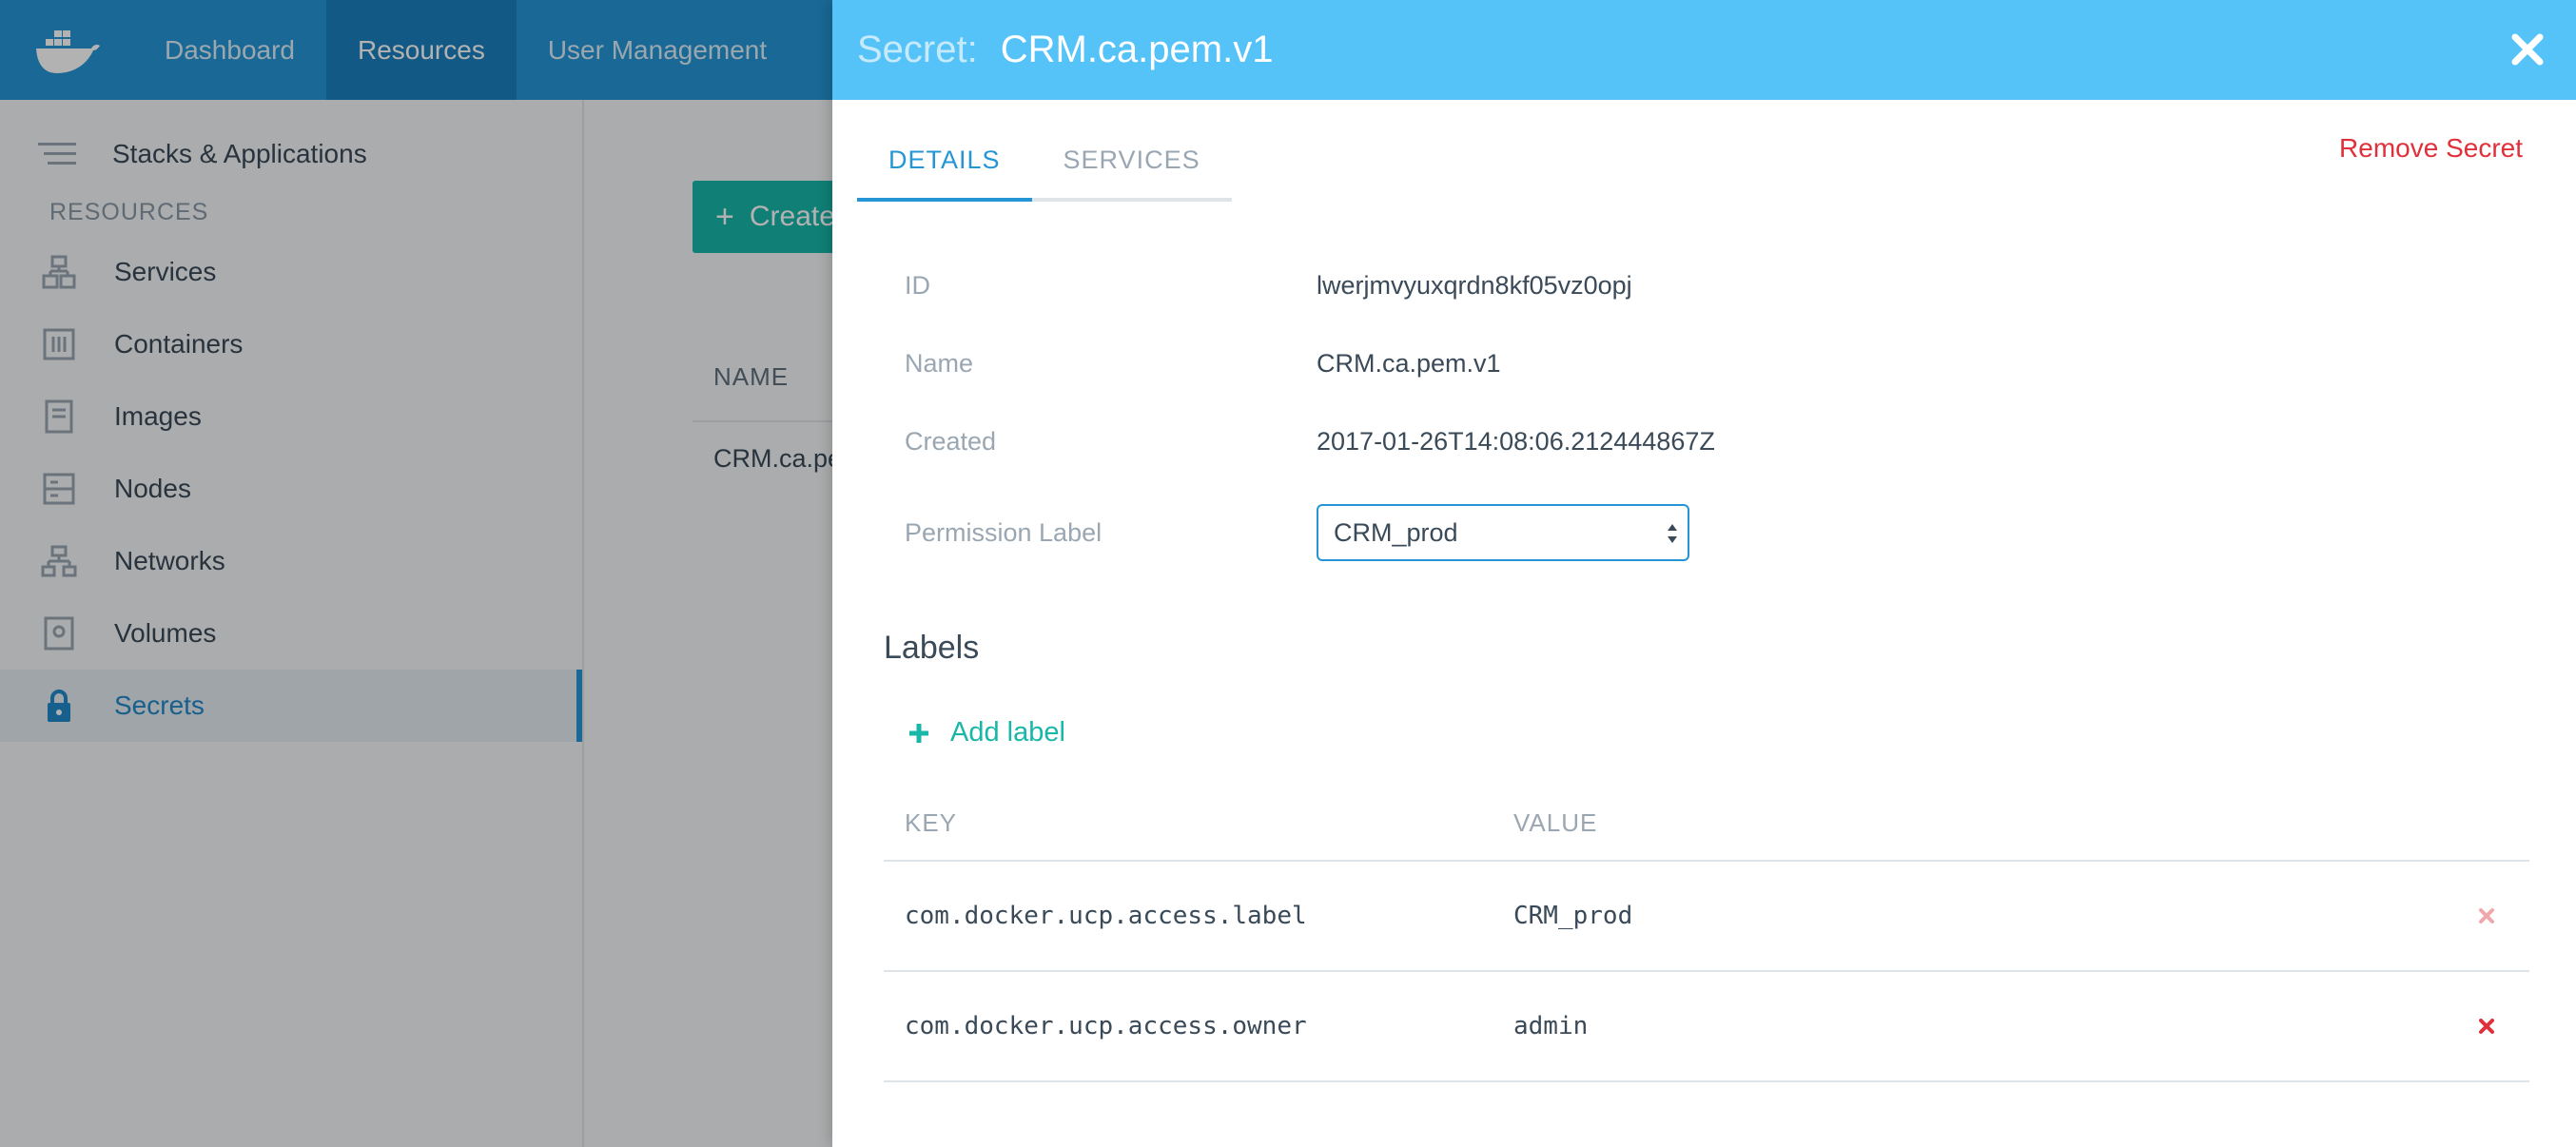 Image resolution: width=2576 pixels, height=1147 pixels. I want to click on tab-services: SERVICES, so click(1132, 167).